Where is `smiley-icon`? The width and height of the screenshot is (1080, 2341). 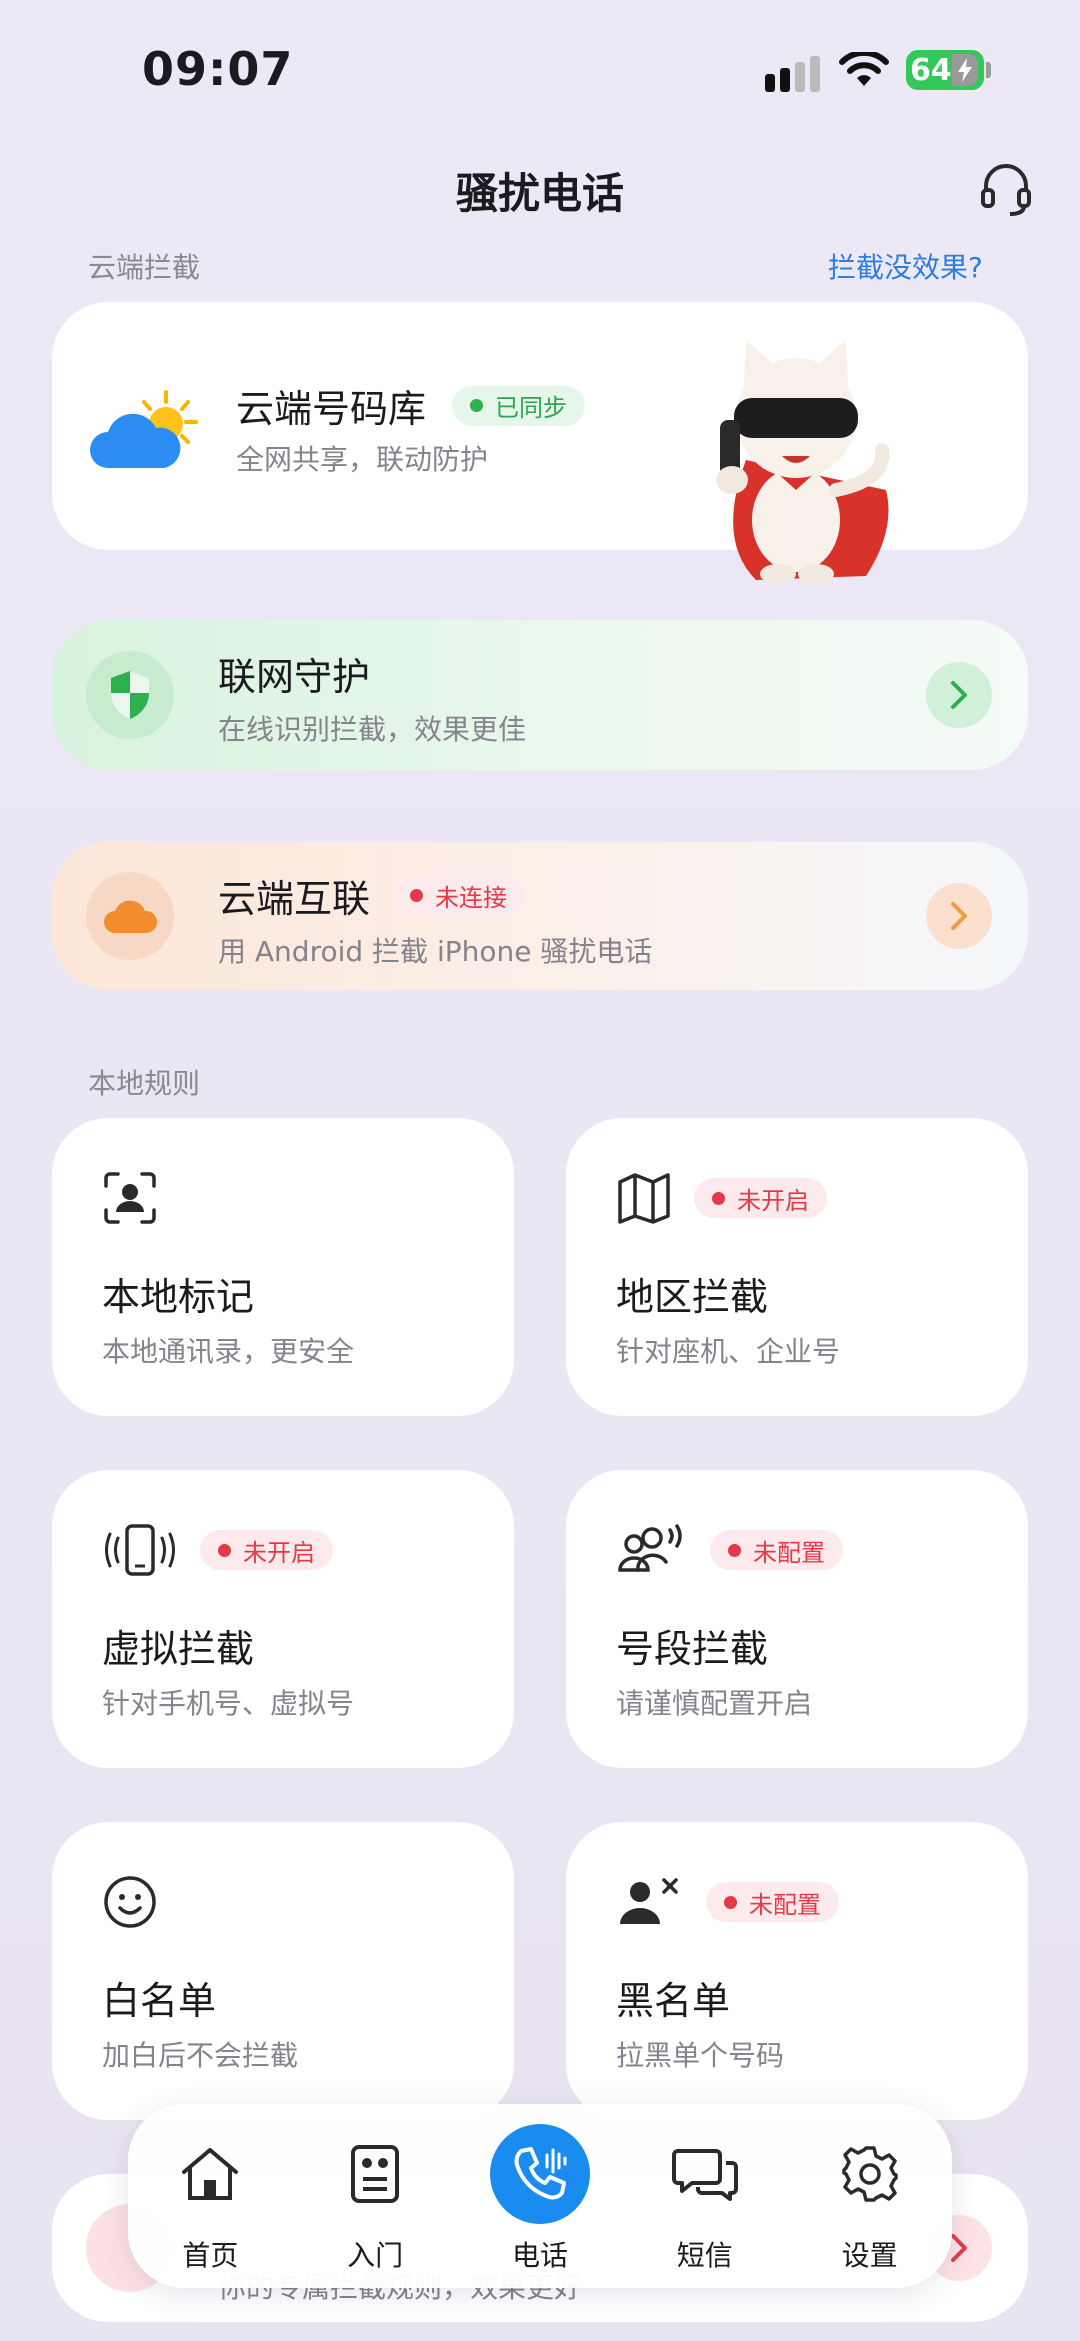 smiley-icon is located at coordinates (130, 1902).